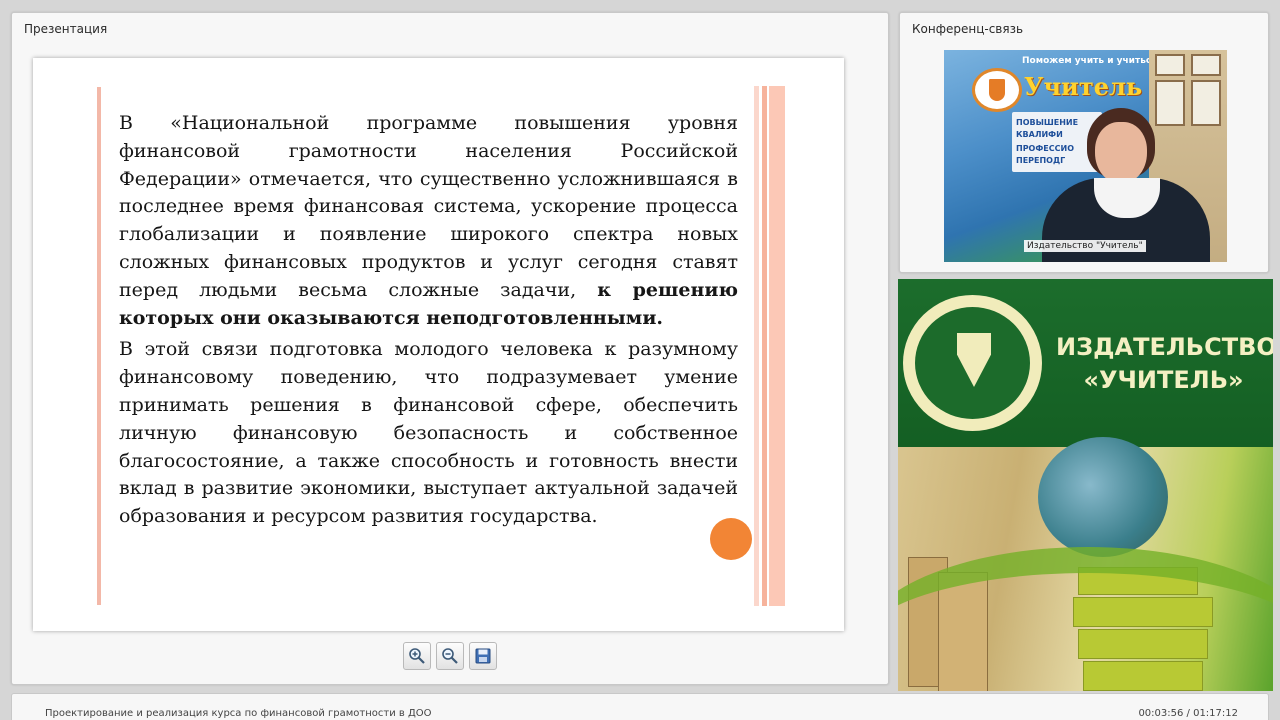  I want to click on slide-toolbar, so click(450, 656).